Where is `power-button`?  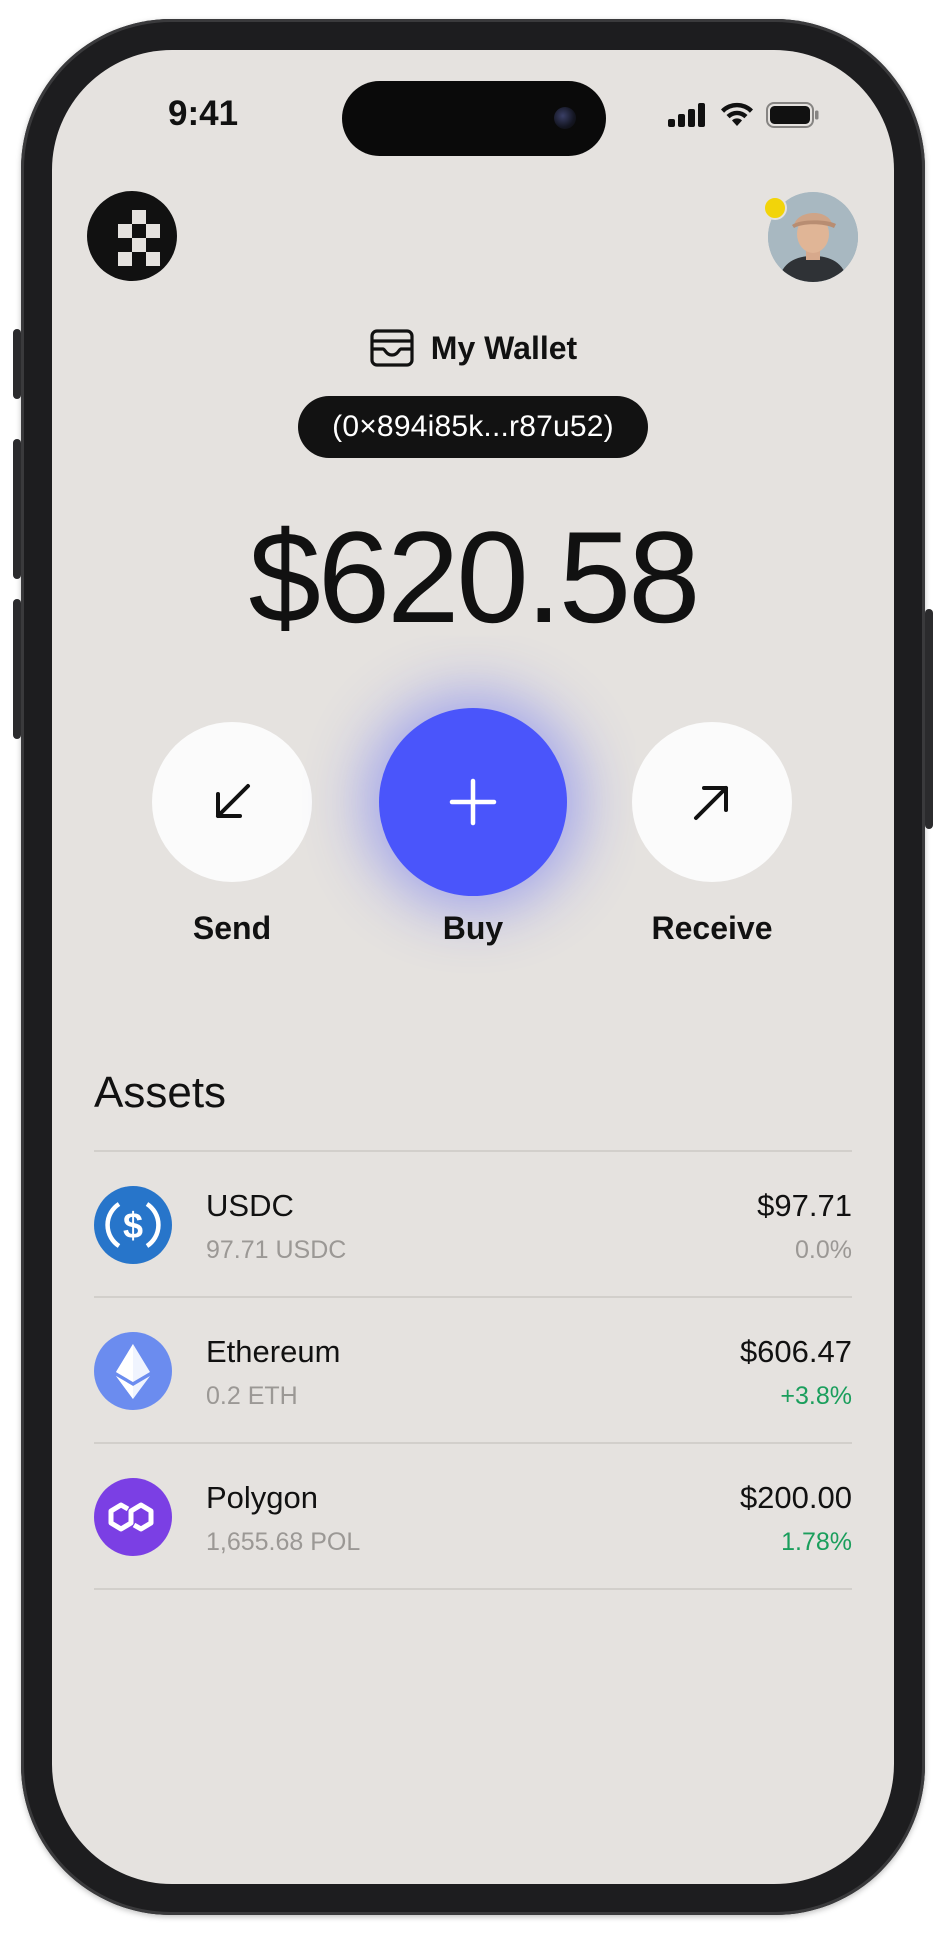
power-button is located at coordinates (929, 719).